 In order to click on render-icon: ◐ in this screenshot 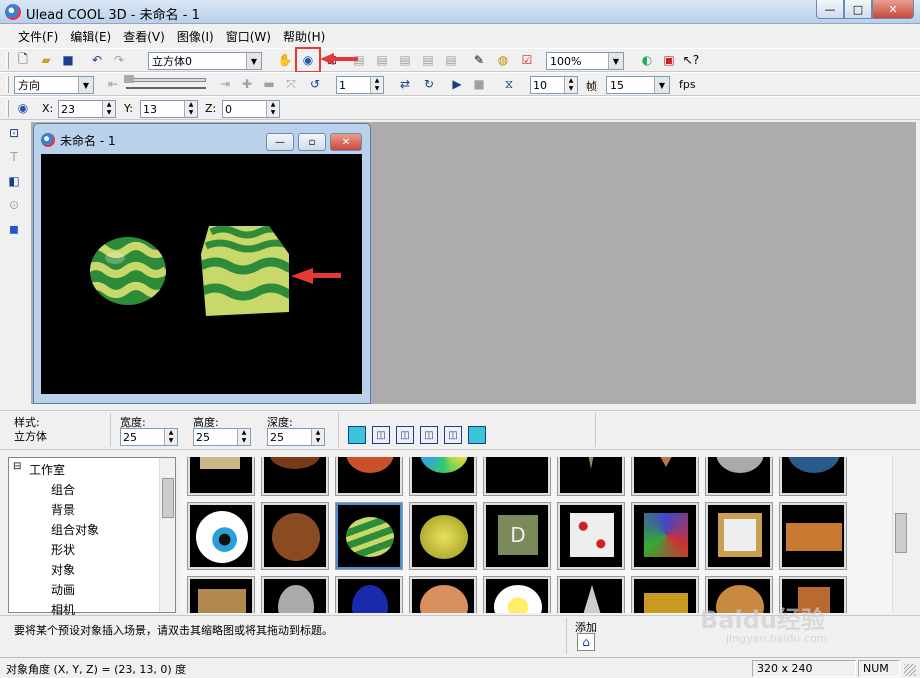, I will do `click(647, 60)`.